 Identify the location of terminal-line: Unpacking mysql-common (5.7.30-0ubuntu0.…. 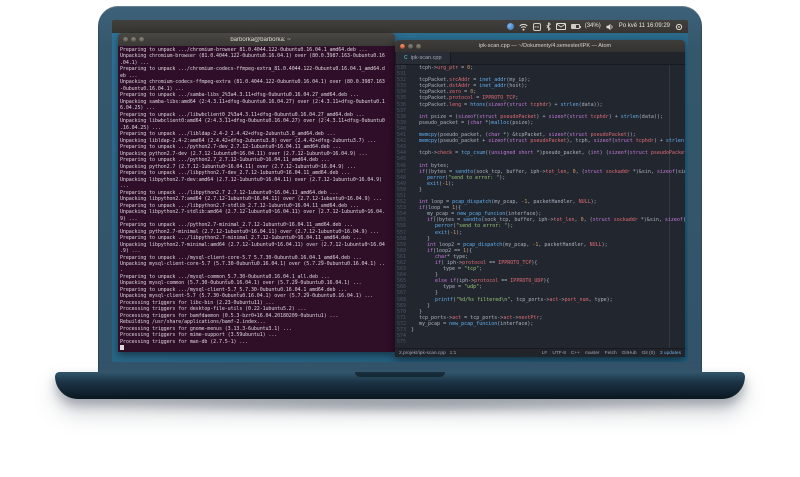
(241, 283).